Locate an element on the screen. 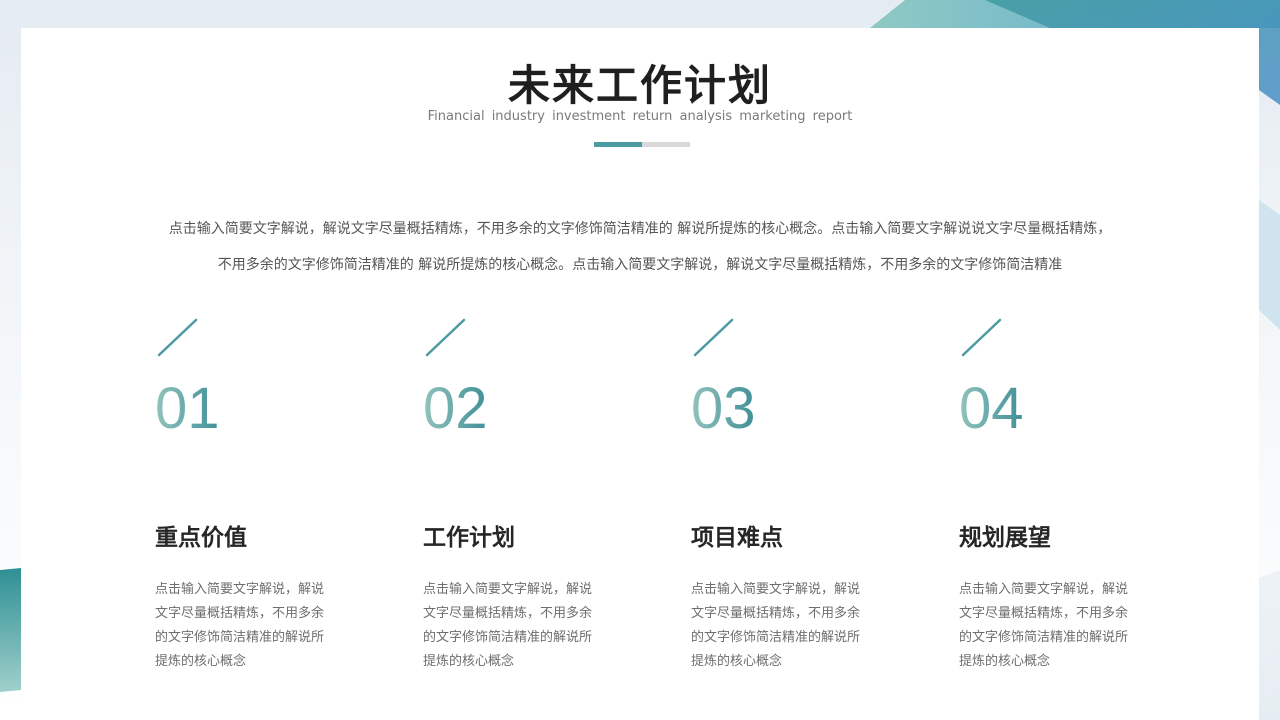 The width and height of the screenshot is (1280, 720). column-number: 03 is located at coordinates (723, 408).